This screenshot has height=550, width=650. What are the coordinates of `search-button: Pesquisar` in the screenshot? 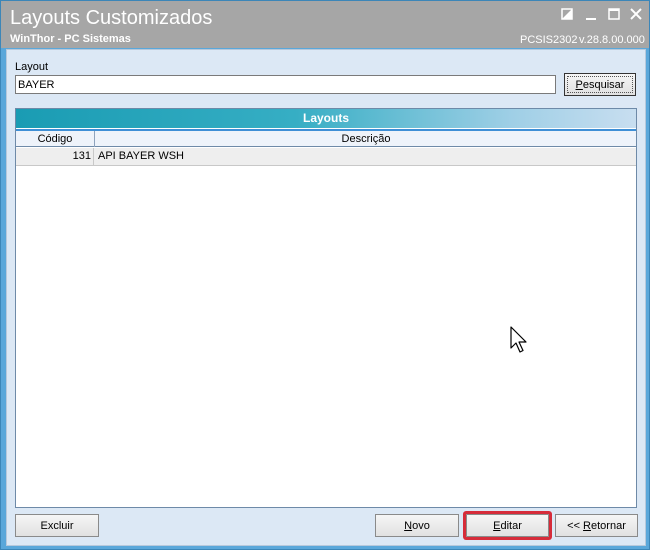 It's located at (600, 84).